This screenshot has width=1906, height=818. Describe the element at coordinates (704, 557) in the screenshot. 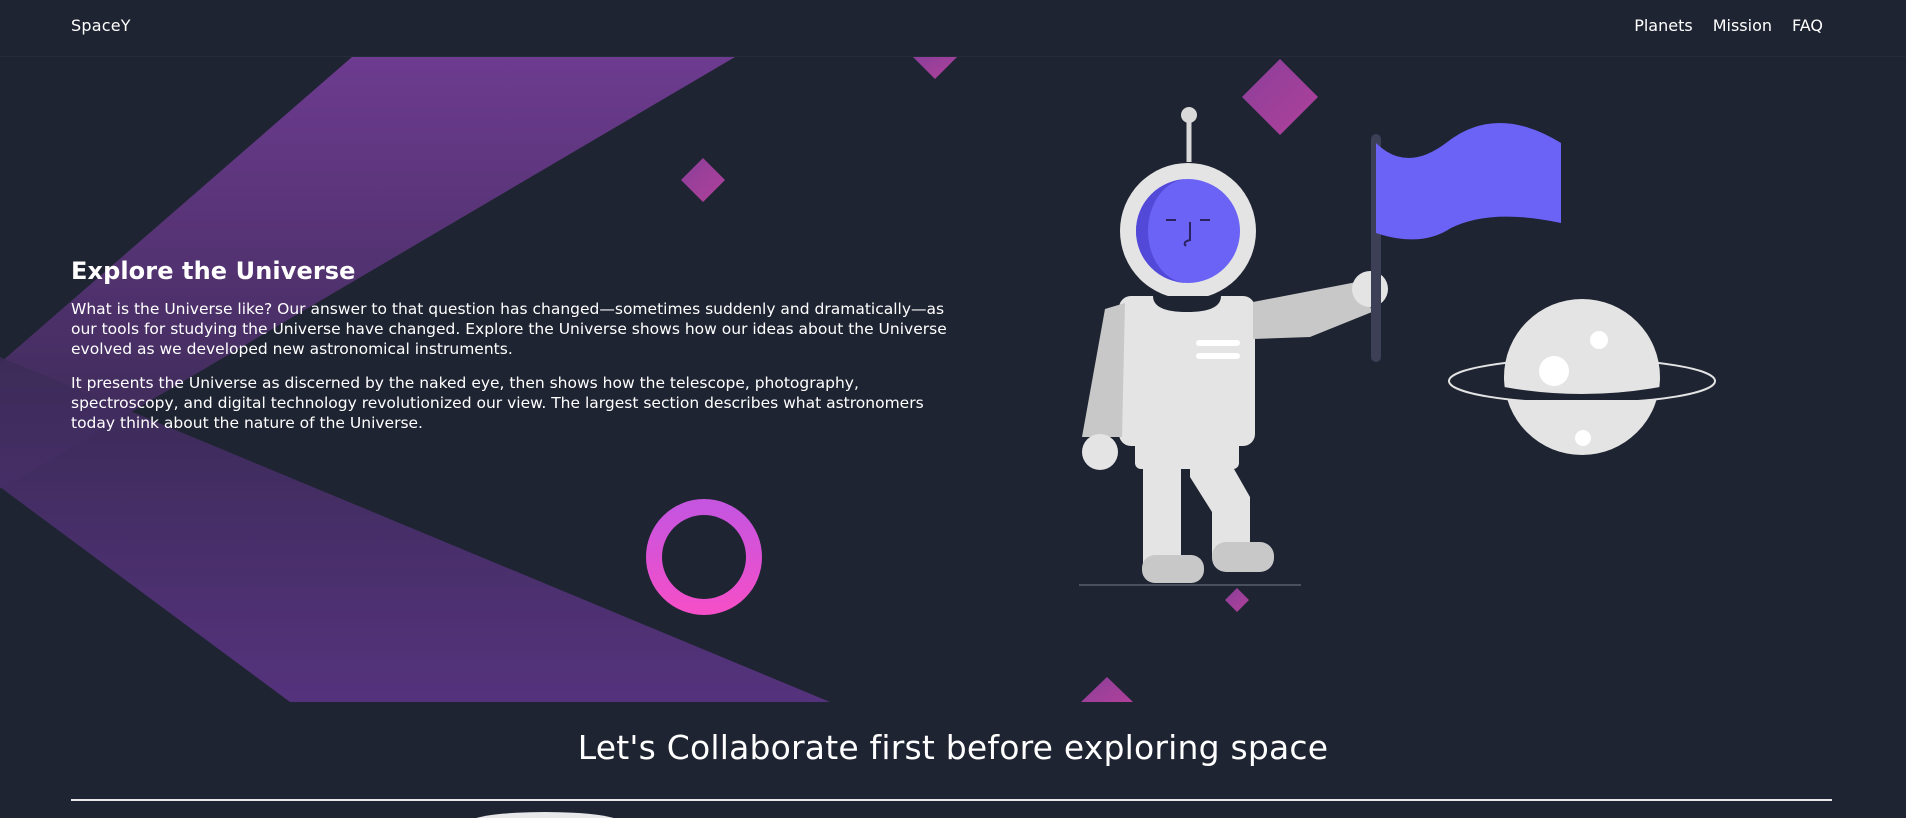

I see `ring-shape` at that location.